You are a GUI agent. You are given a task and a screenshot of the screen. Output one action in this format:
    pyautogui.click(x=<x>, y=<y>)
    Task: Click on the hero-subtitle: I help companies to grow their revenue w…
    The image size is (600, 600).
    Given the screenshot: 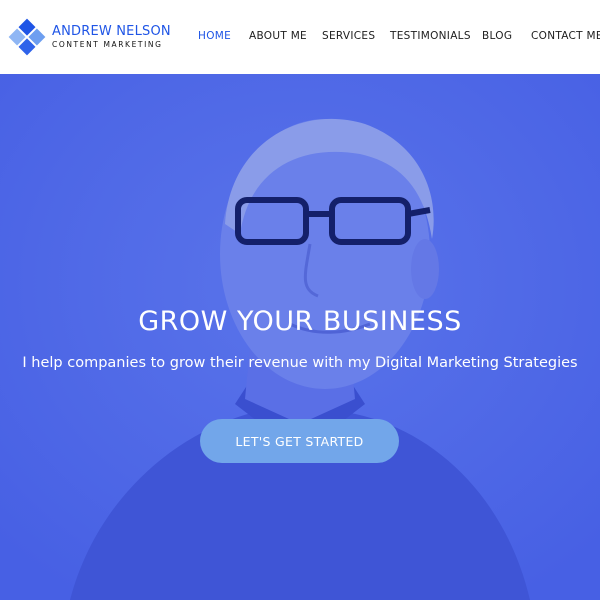 What is the action you would take?
    pyautogui.click(x=300, y=363)
    